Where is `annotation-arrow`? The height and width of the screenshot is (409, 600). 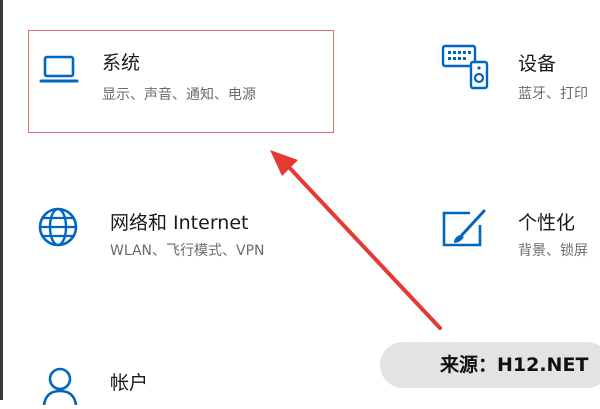 annotation-arrow is located at coordinates (356, 240).